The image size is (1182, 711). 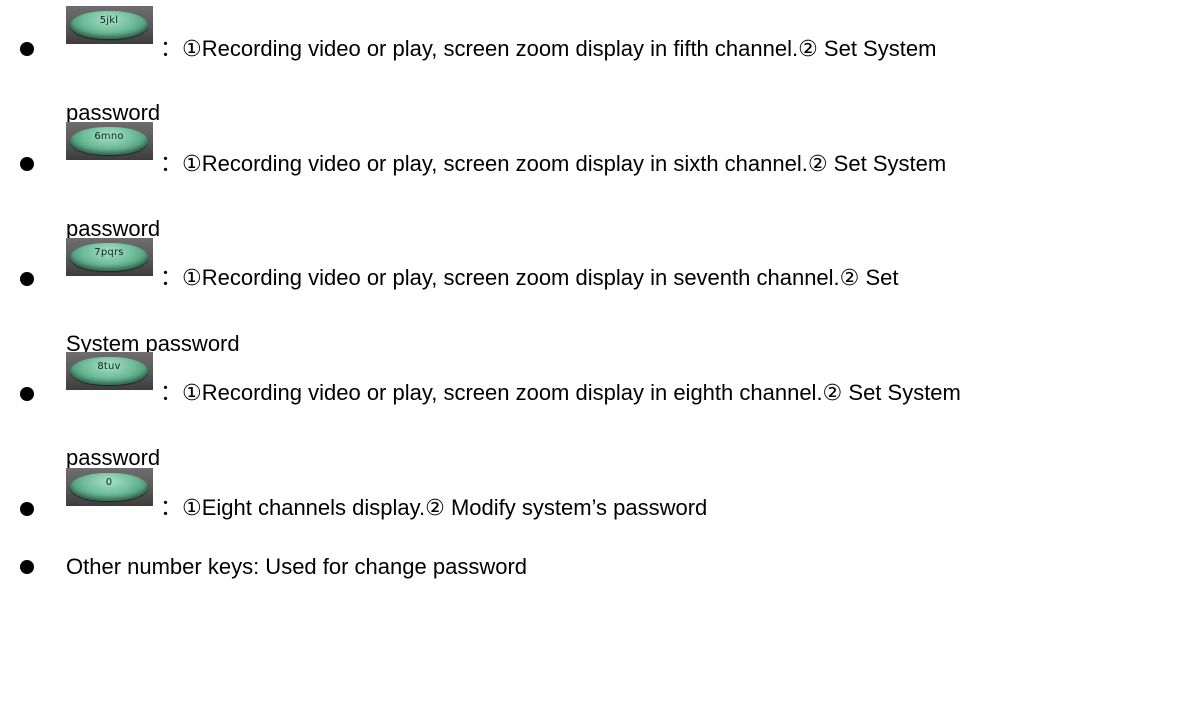 I want to click on key-7-button-icon: 7pqrs, so click(x=109, y=257).